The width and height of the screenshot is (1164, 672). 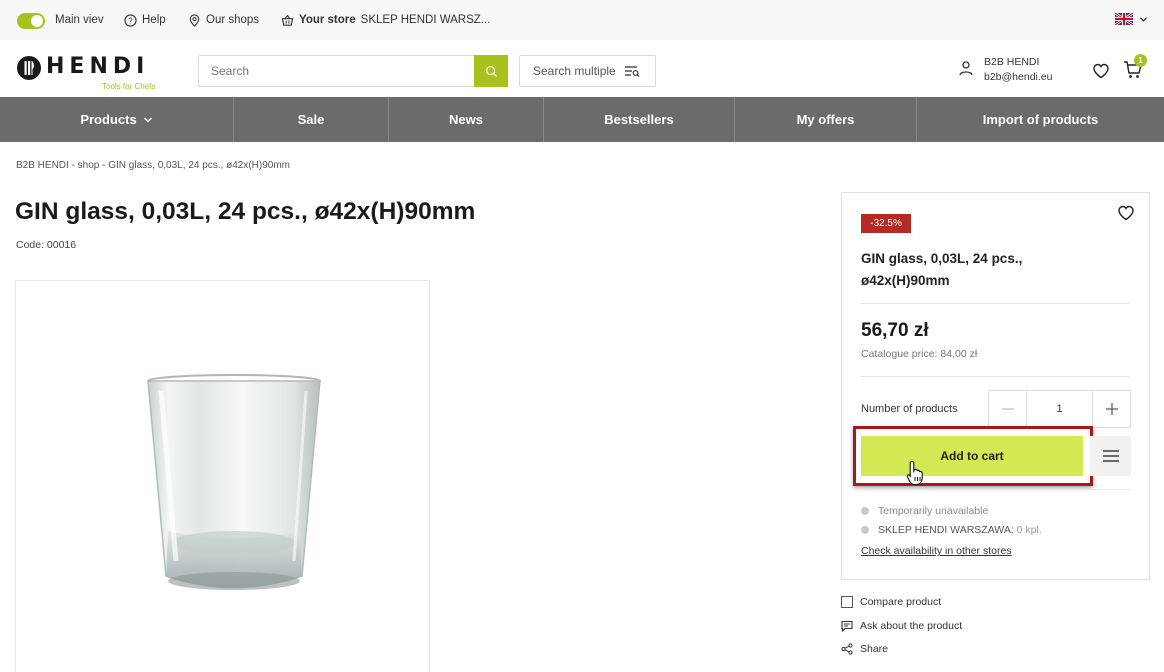 What do you see at coordinates (1101, 71) in the screenshot?
I see `wishlist-heart-icon` at bounding box center [1101, 71].